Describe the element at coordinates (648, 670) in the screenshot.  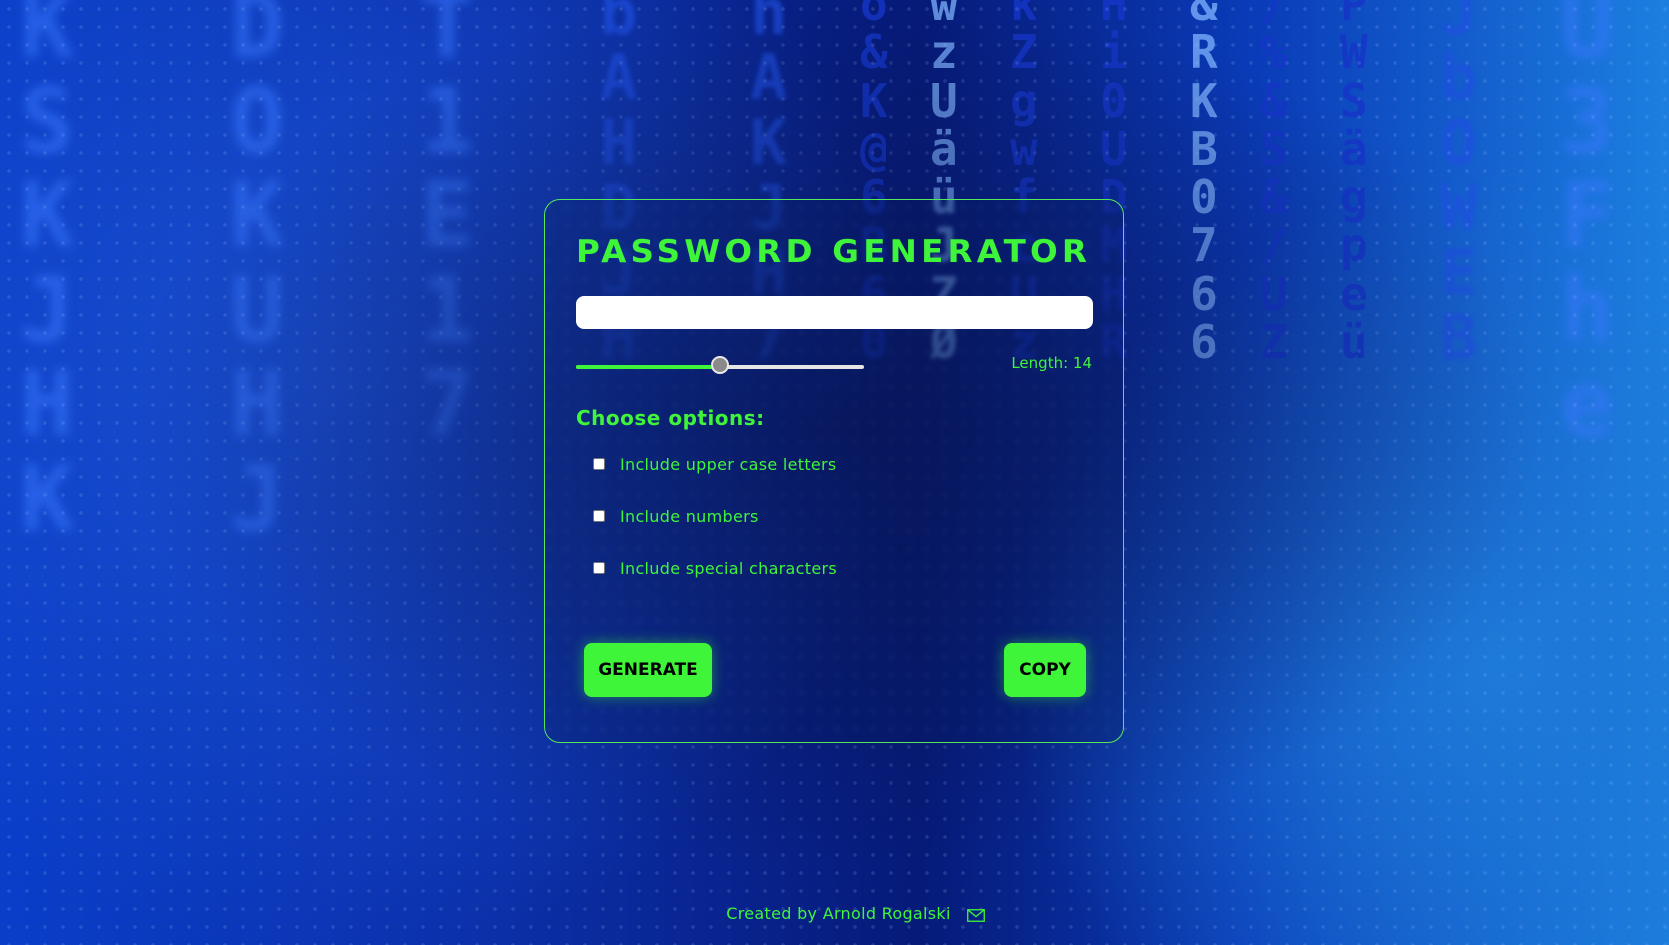
I see `generate-button: GENERATE` at that location.